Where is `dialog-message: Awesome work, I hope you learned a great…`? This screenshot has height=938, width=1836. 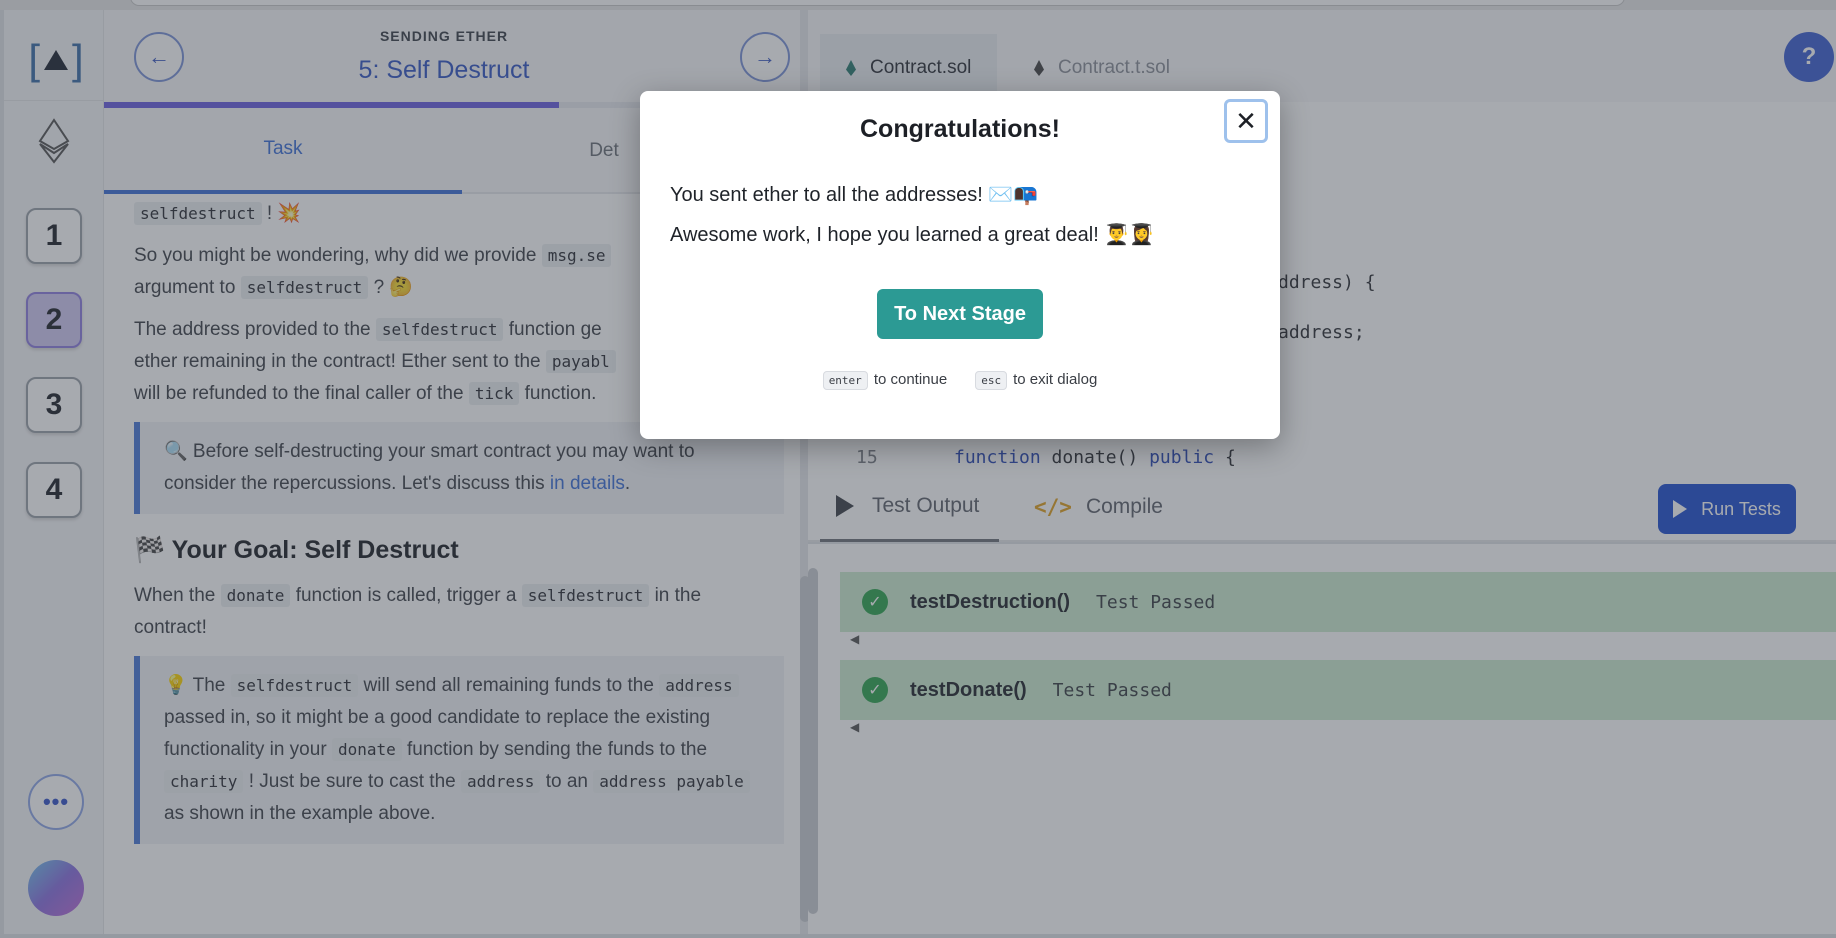 dialog-message: Awesome work, I hope you learned a great… is located at coordinates (912, 235).